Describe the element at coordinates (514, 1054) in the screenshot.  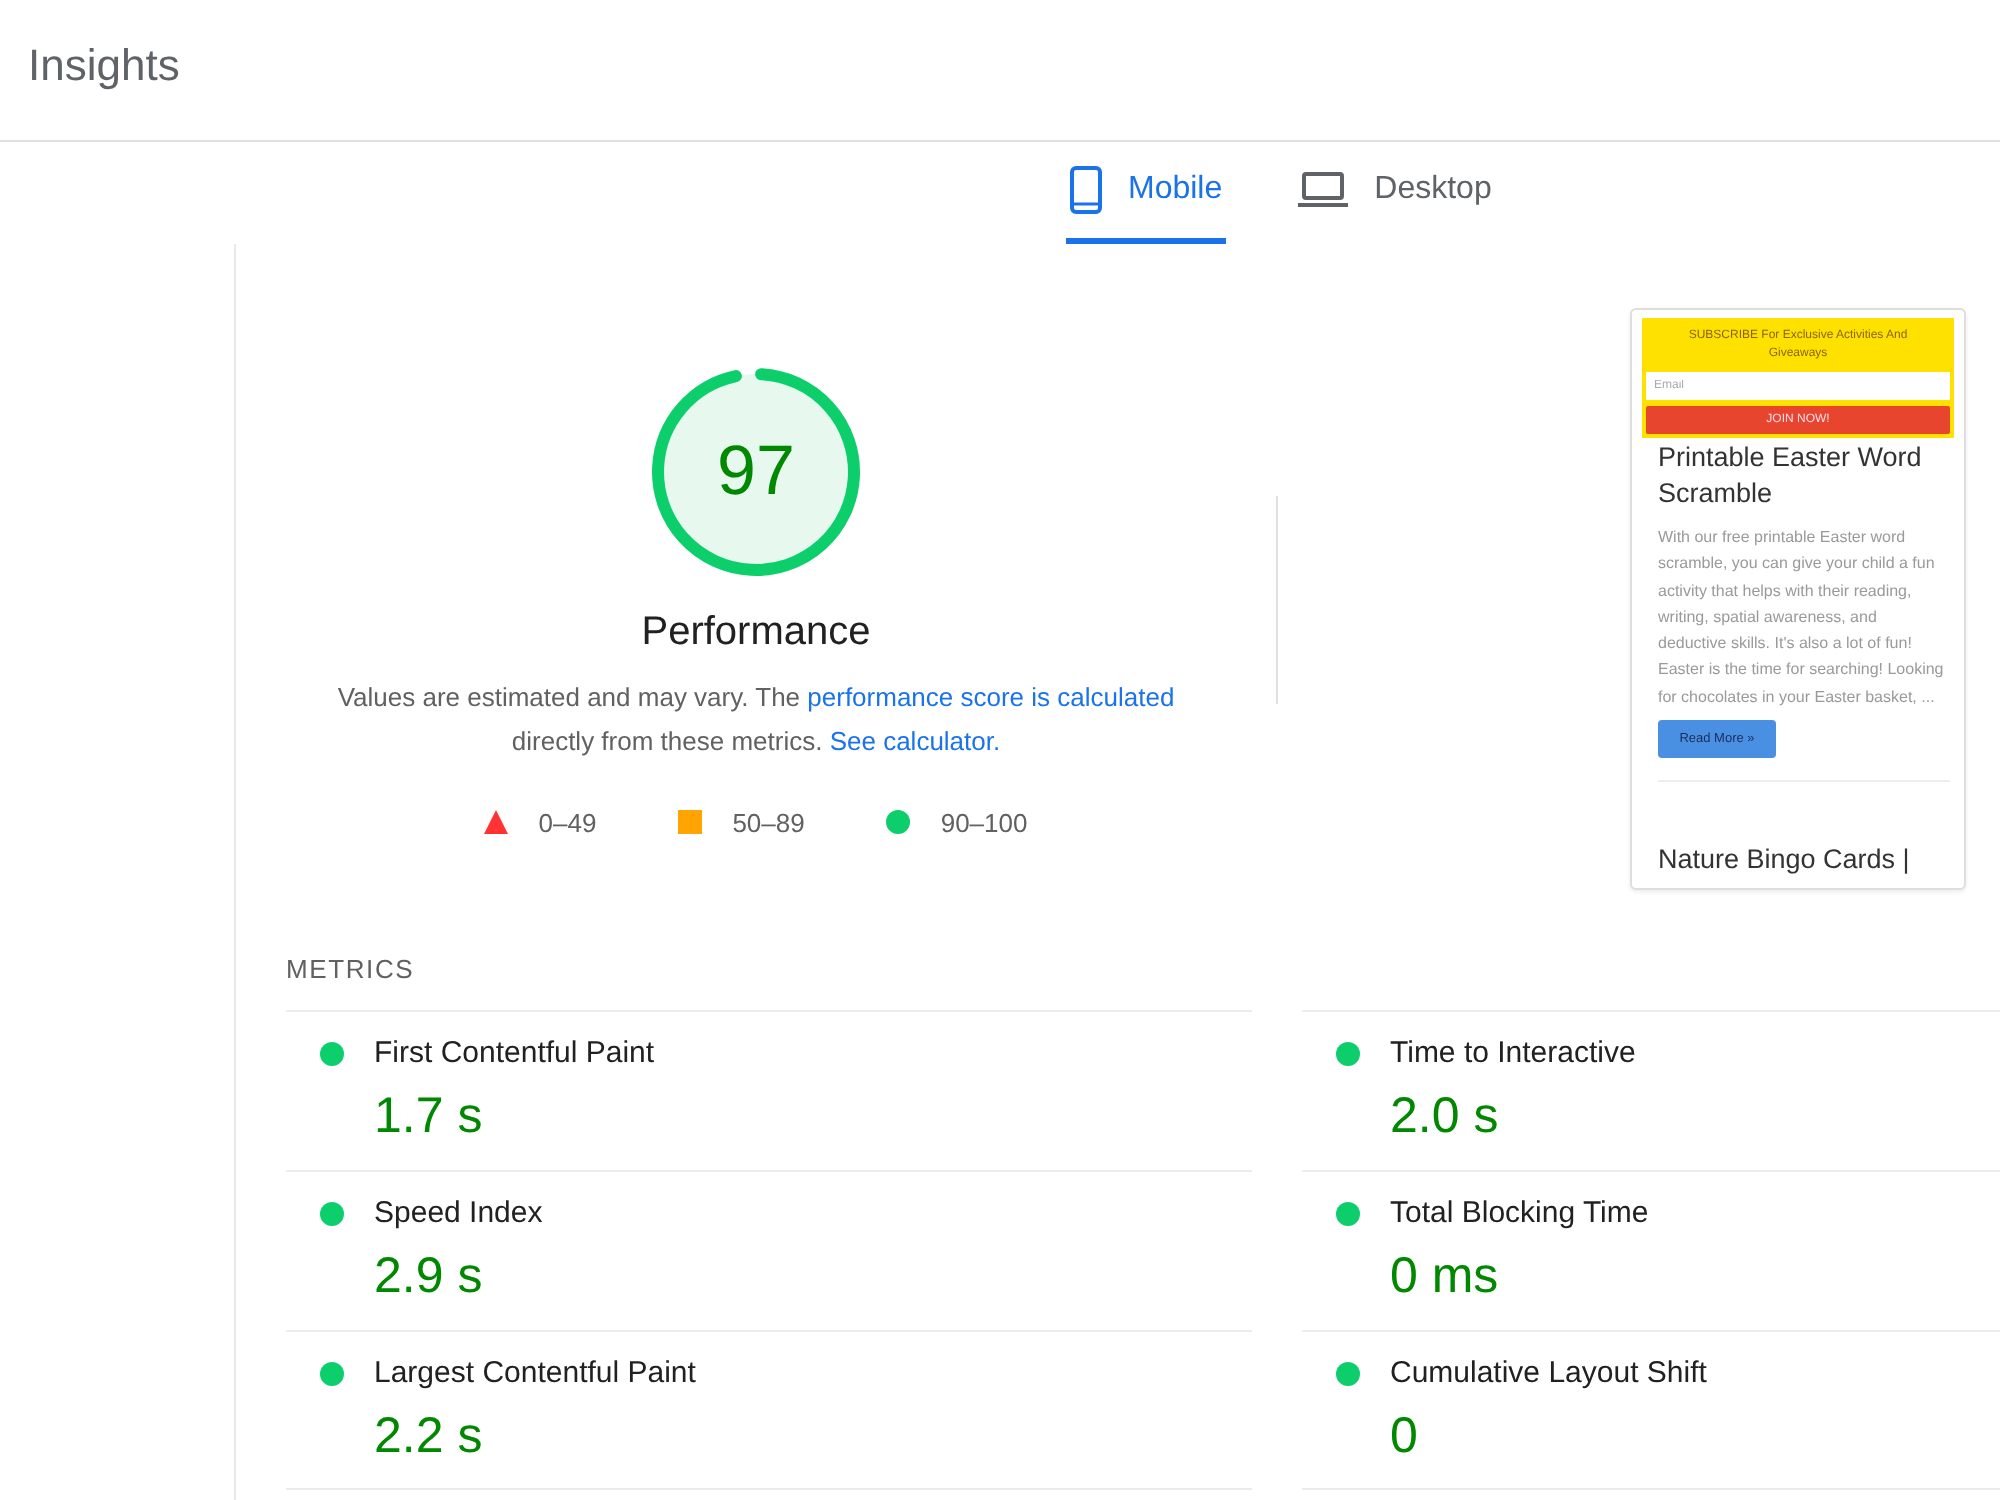
I see `metric-label: First Contentful Paint` at that location.